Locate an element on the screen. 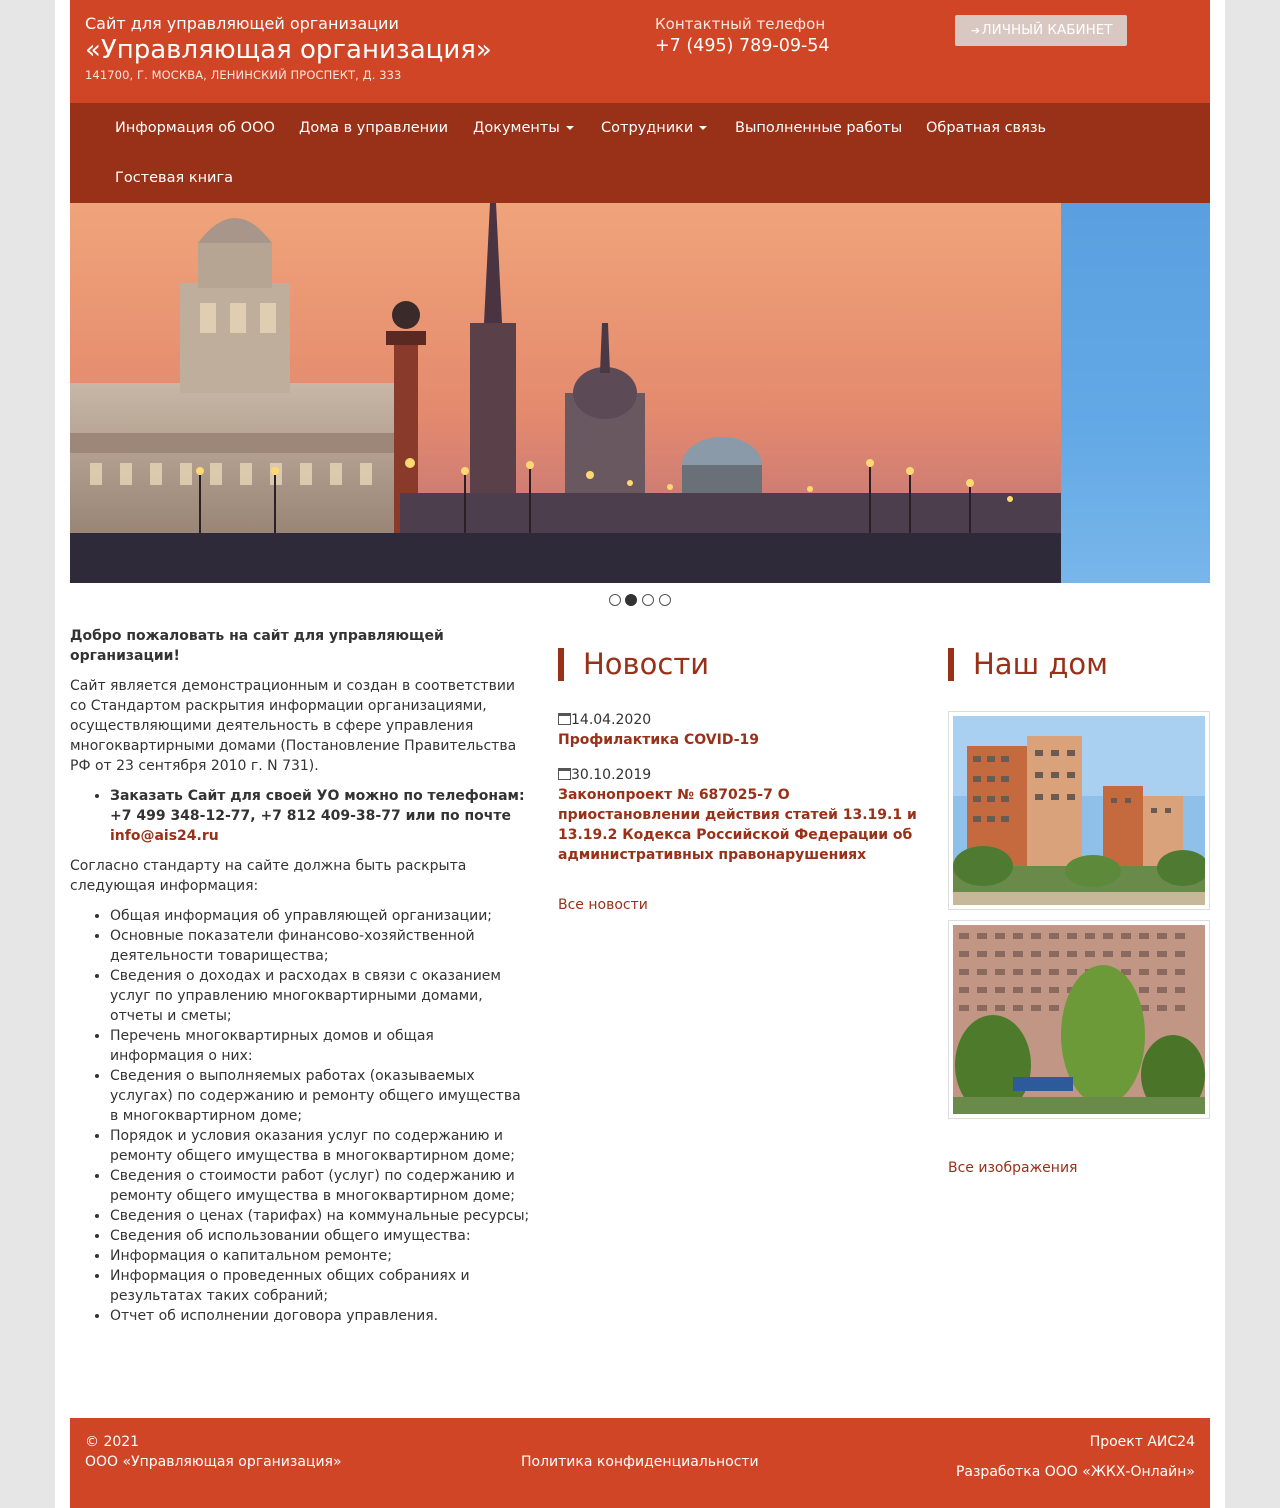 This screenshot has width=1280, height=1508. site-subtitle: Сайт для управляющей организации is located at coordinates (242, 23).